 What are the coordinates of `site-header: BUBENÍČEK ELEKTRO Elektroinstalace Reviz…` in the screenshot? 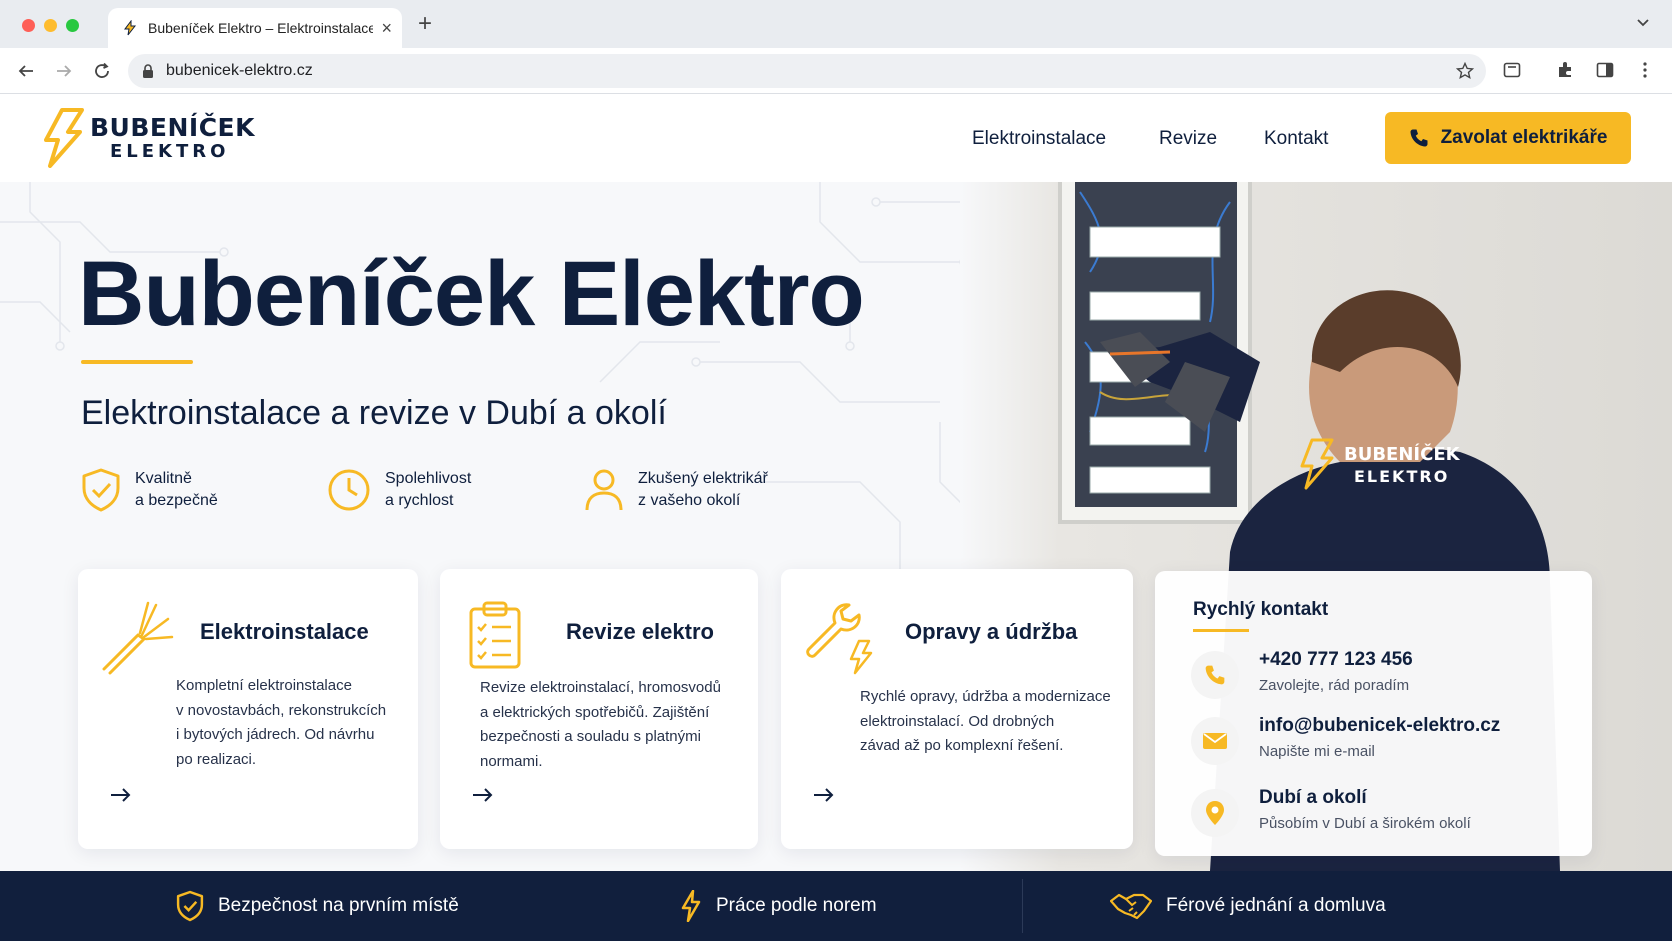 It's located at (836, 138).